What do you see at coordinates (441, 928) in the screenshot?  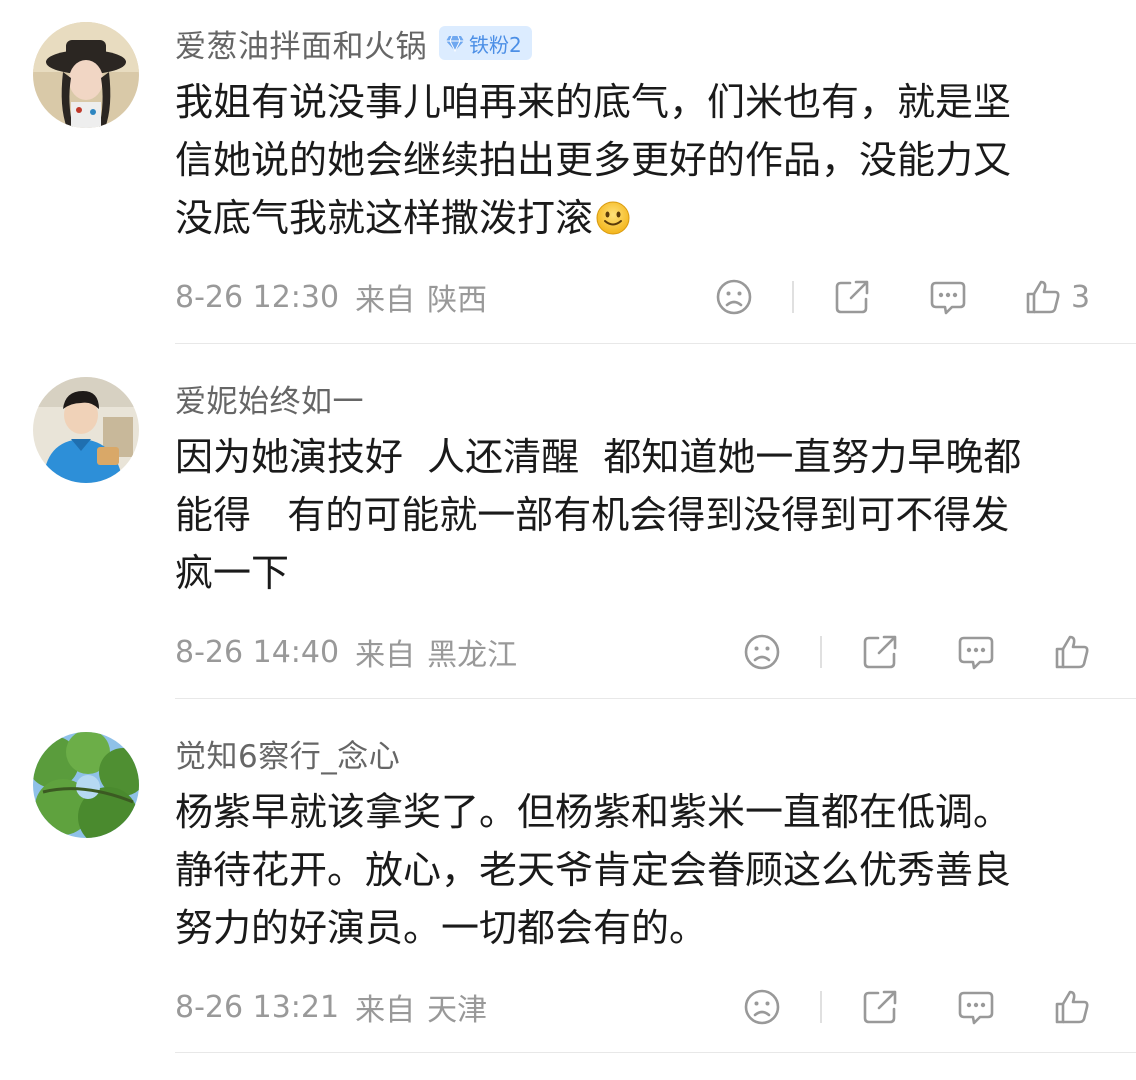 I see `comment-line: 努力的好演员。一切都会有的。` at bounding box center [441, 928].